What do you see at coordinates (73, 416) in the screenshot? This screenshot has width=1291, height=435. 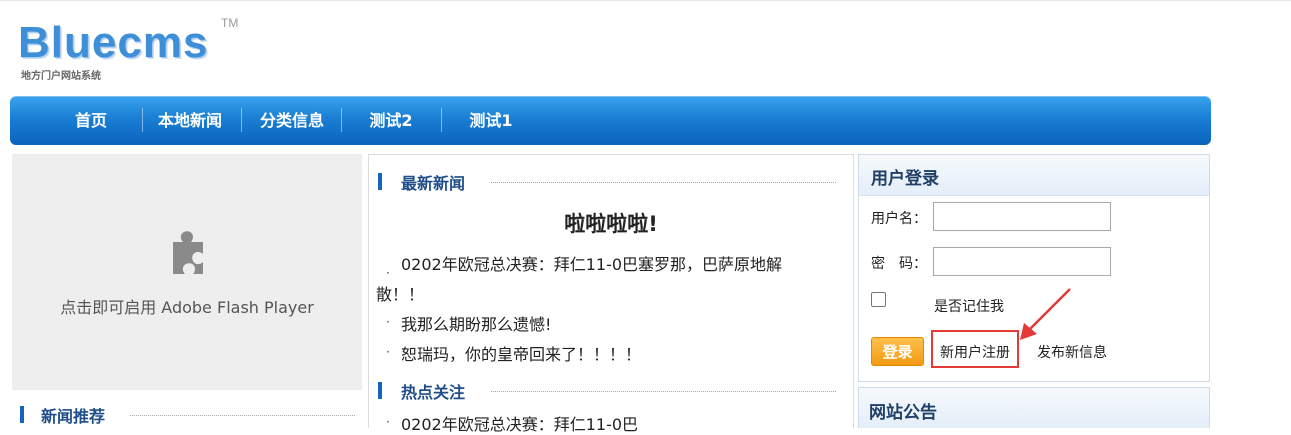 I see `section-title: 新闻推荐` at bounding box center [73, 416].